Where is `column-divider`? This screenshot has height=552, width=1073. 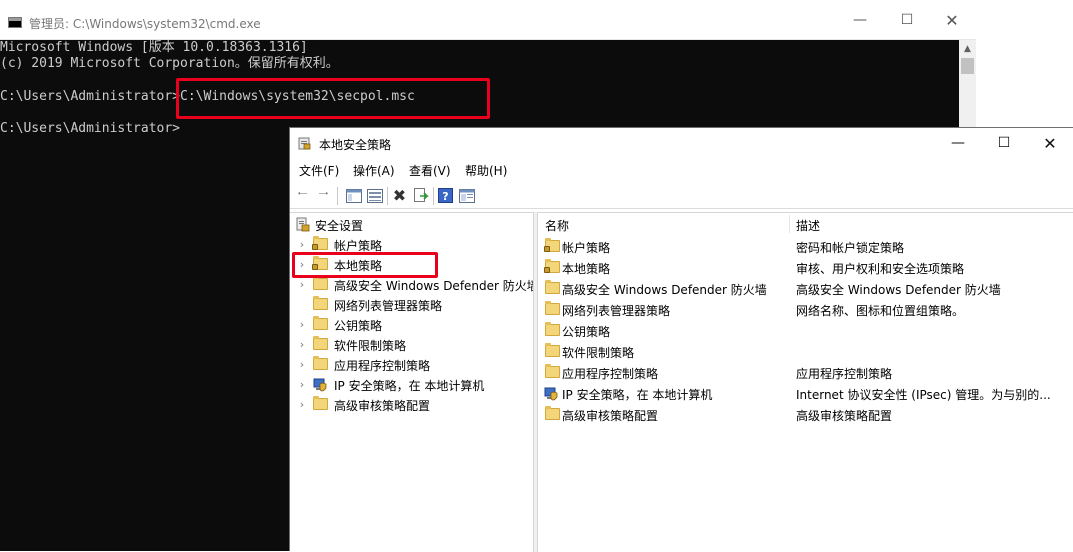
column-divider is located at coordinates (789, 224).